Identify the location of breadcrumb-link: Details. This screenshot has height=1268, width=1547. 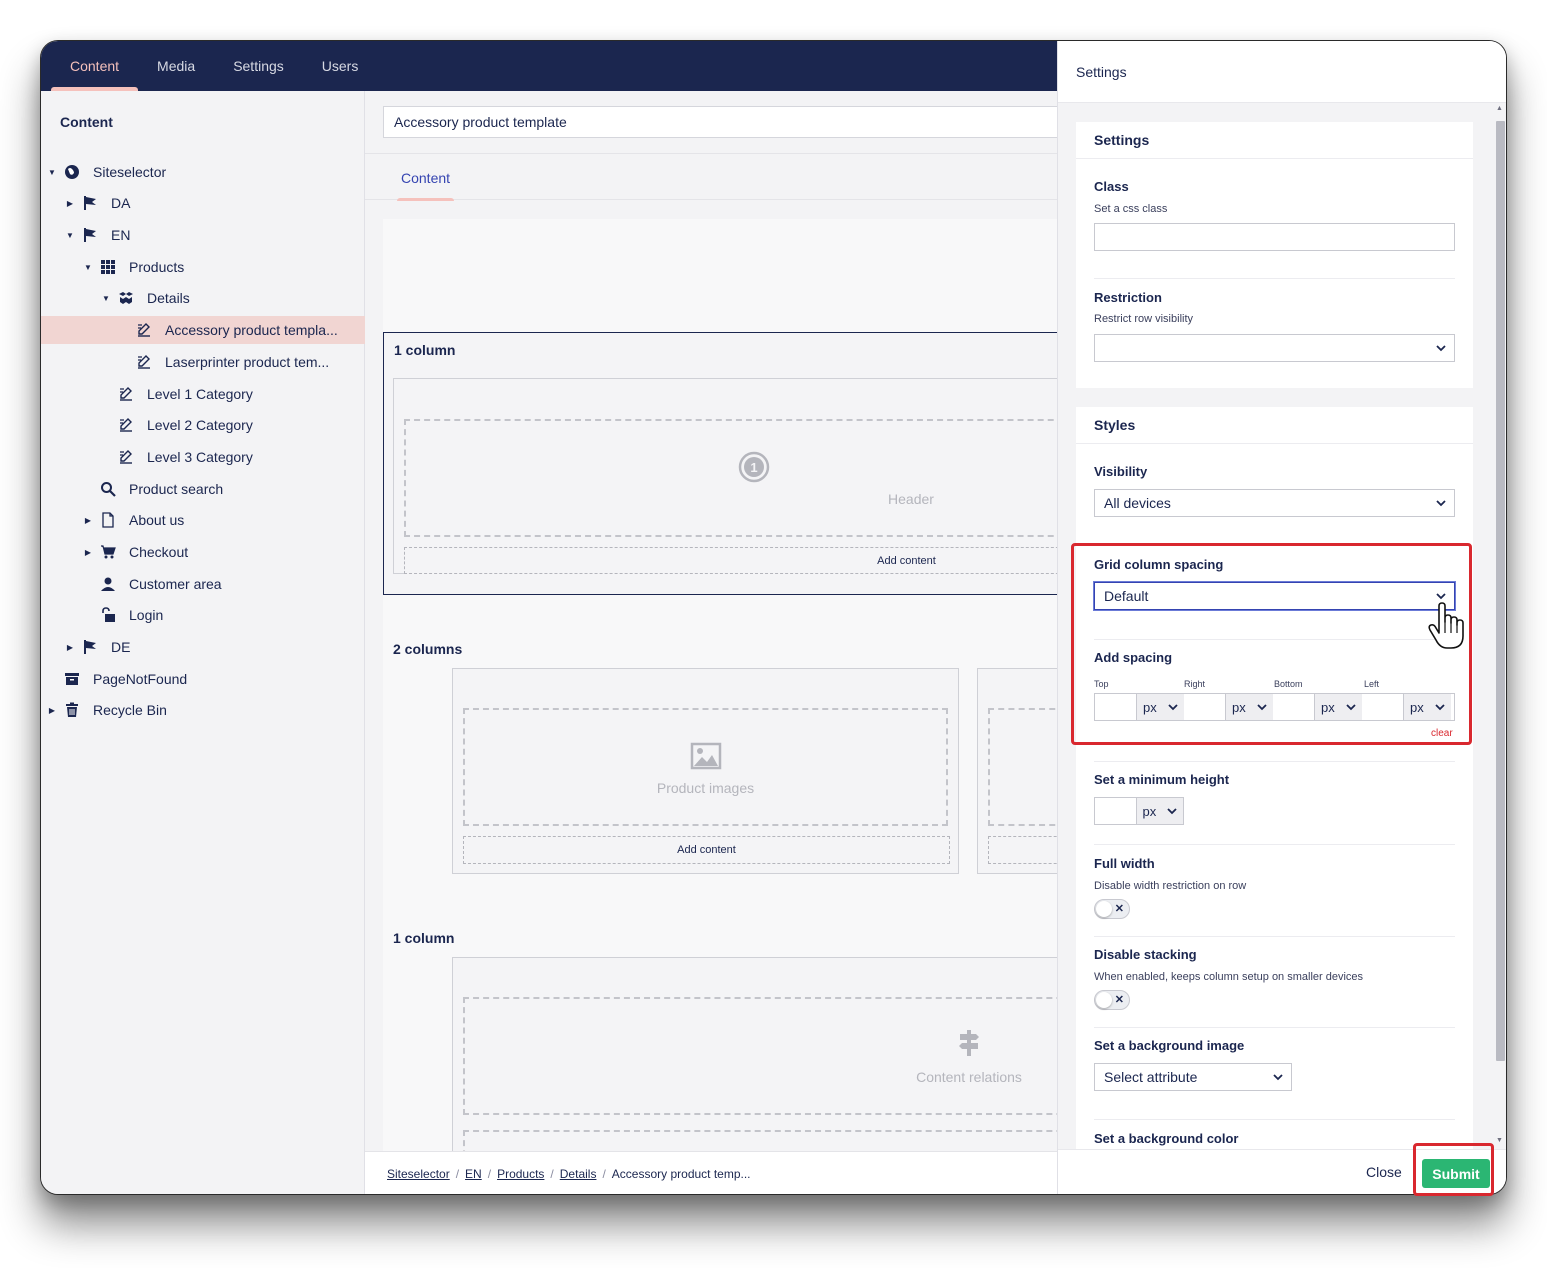
(578, 1174).